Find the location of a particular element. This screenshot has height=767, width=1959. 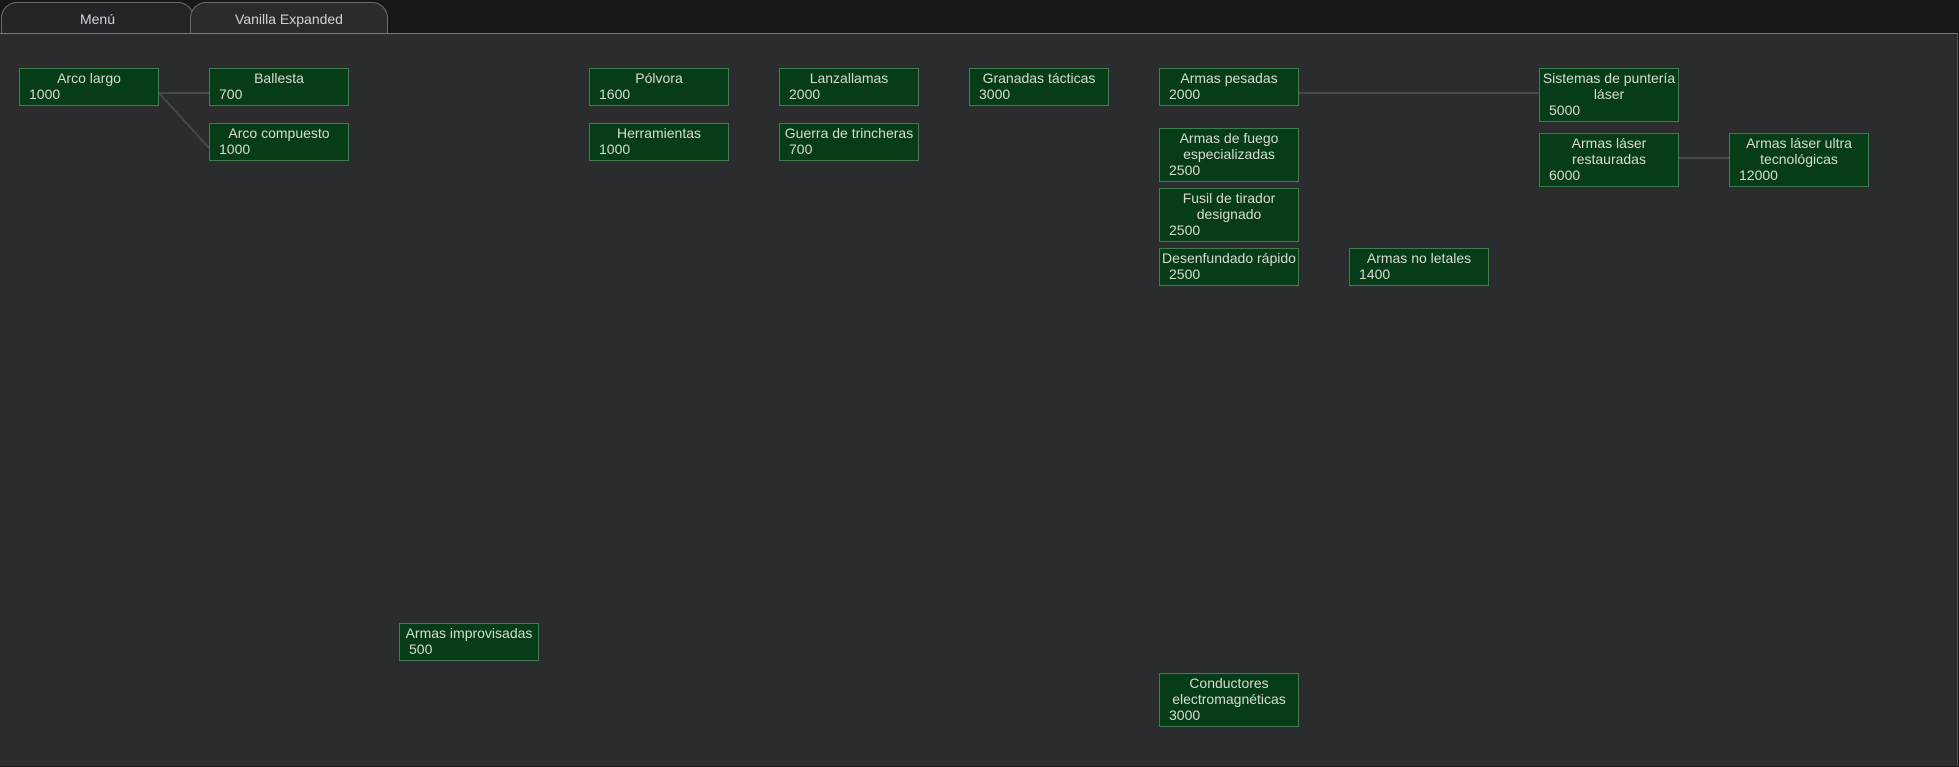

research-node-arco-compuesto: Arco compuesto 1000 is located at coordinates (279, 142).